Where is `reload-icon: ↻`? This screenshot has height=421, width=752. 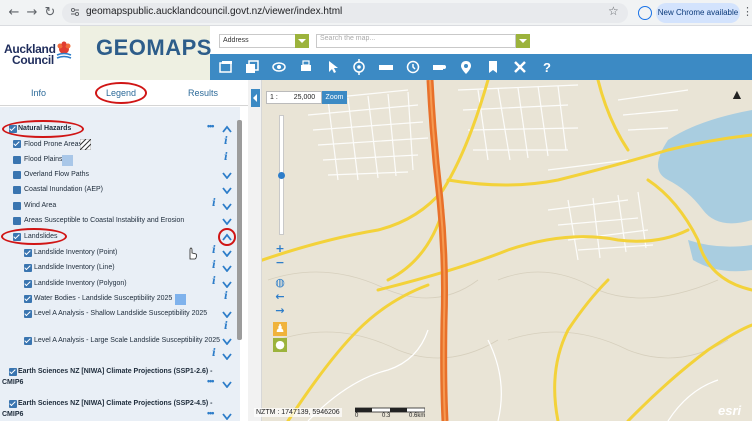 reload-icon: ↻ is located at coordinates (50, 13).